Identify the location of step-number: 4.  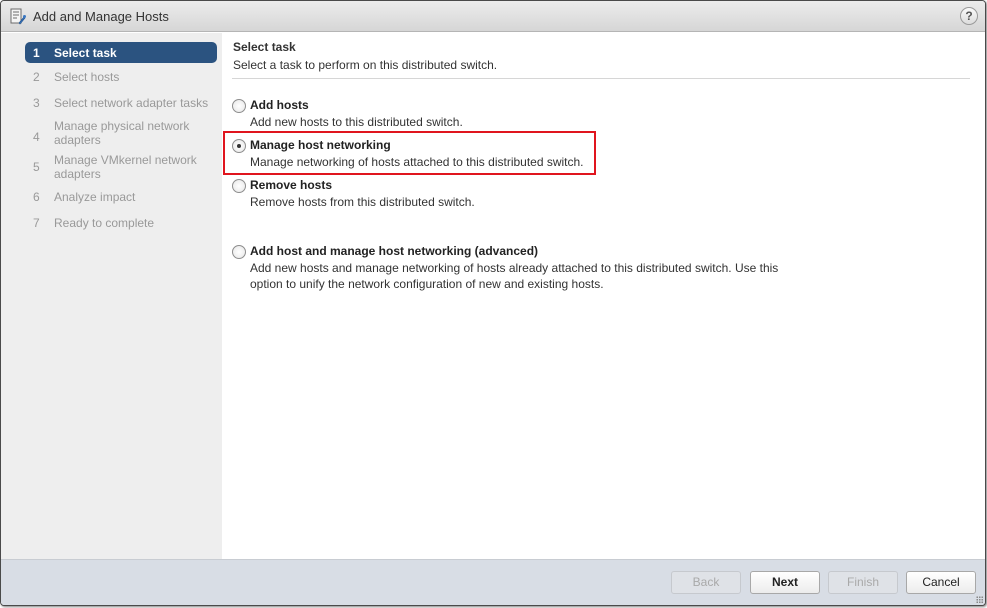
(36, 137).